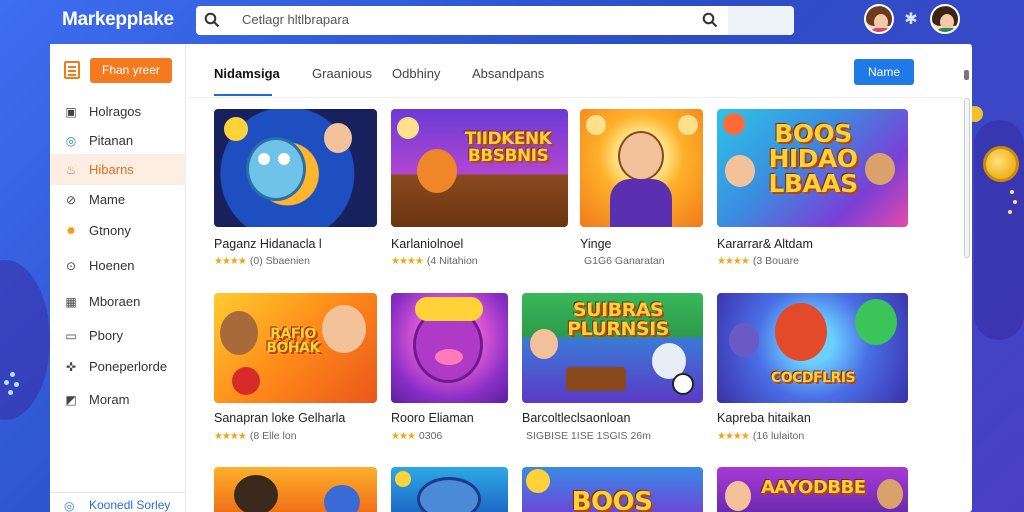 Image resolution: width=1024 pixels, height=512 pixels. What do you see at coordinates (416, 73) in the screenshot?
I see `tab-odbhiny: Odbhiny` at bounding box center [416, 73].